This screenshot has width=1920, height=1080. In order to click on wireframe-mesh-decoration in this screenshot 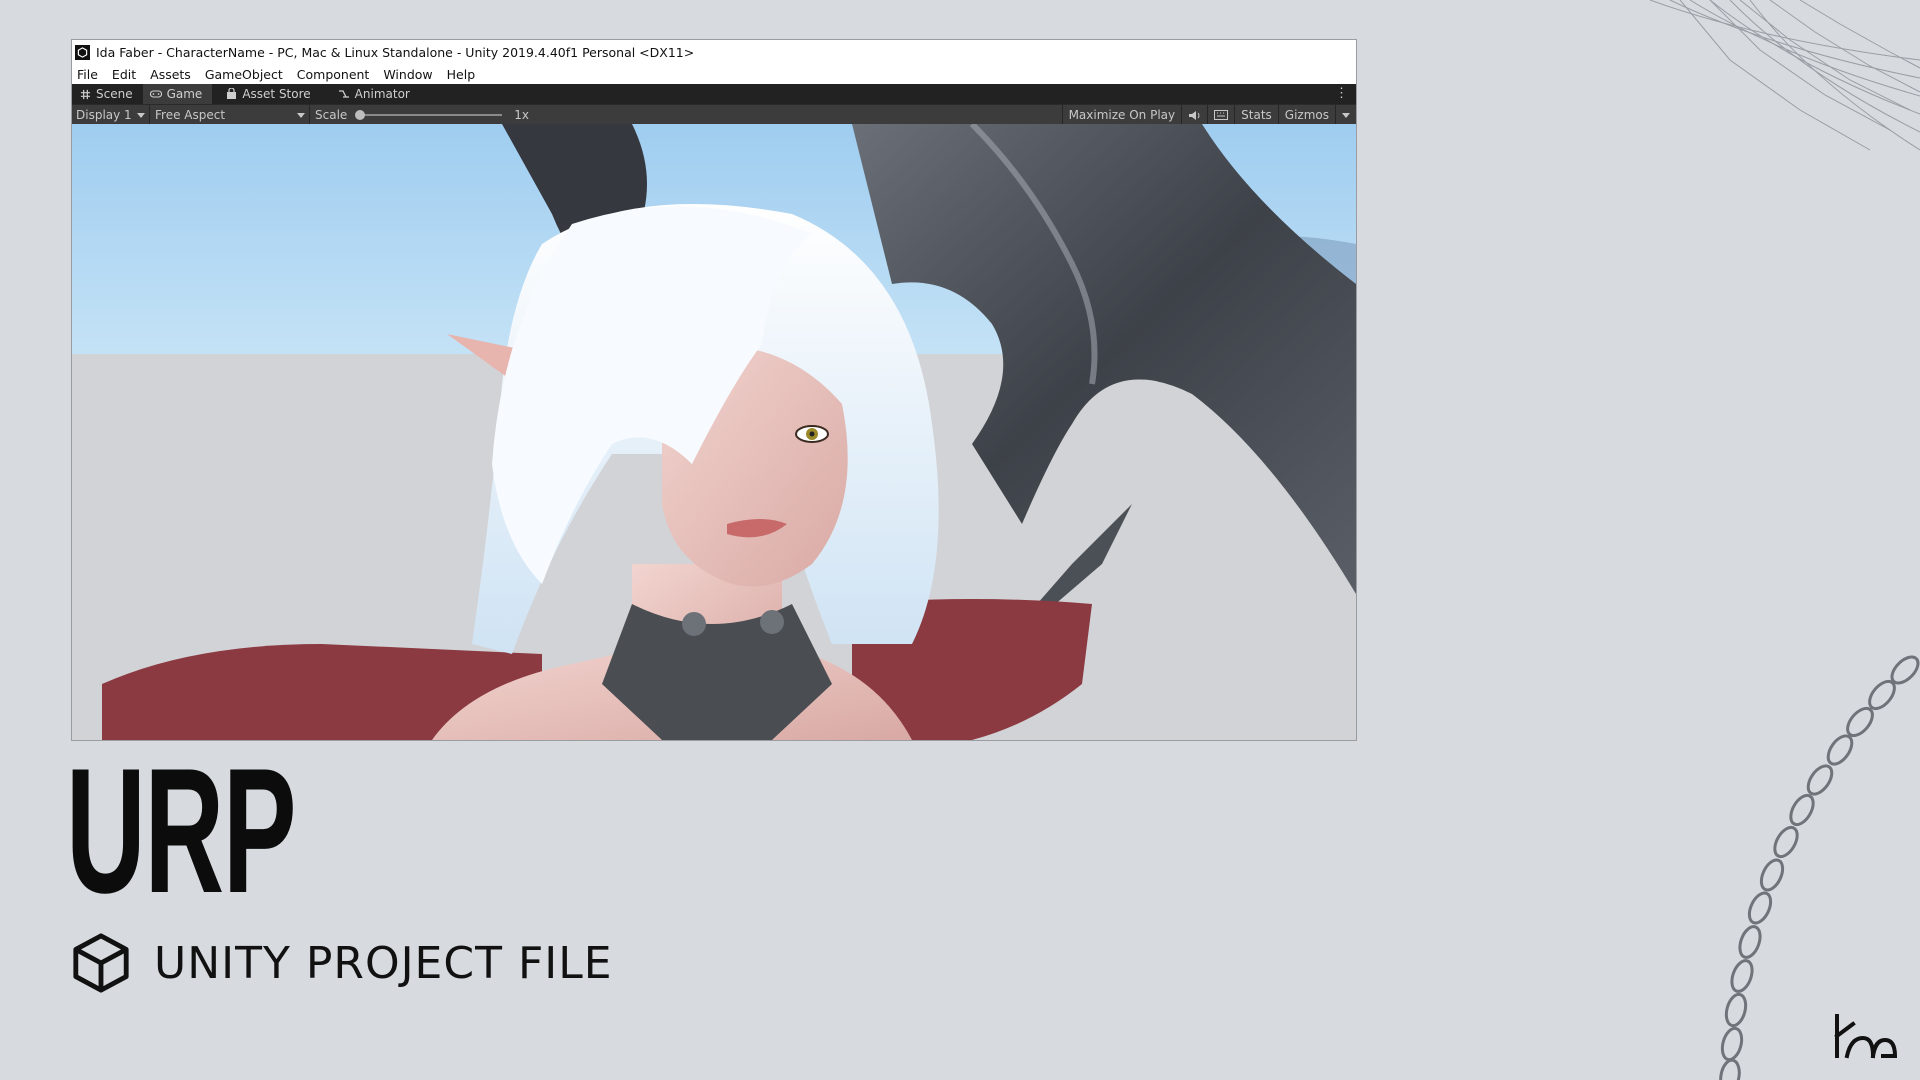, I will do `click(1784, 75)`.